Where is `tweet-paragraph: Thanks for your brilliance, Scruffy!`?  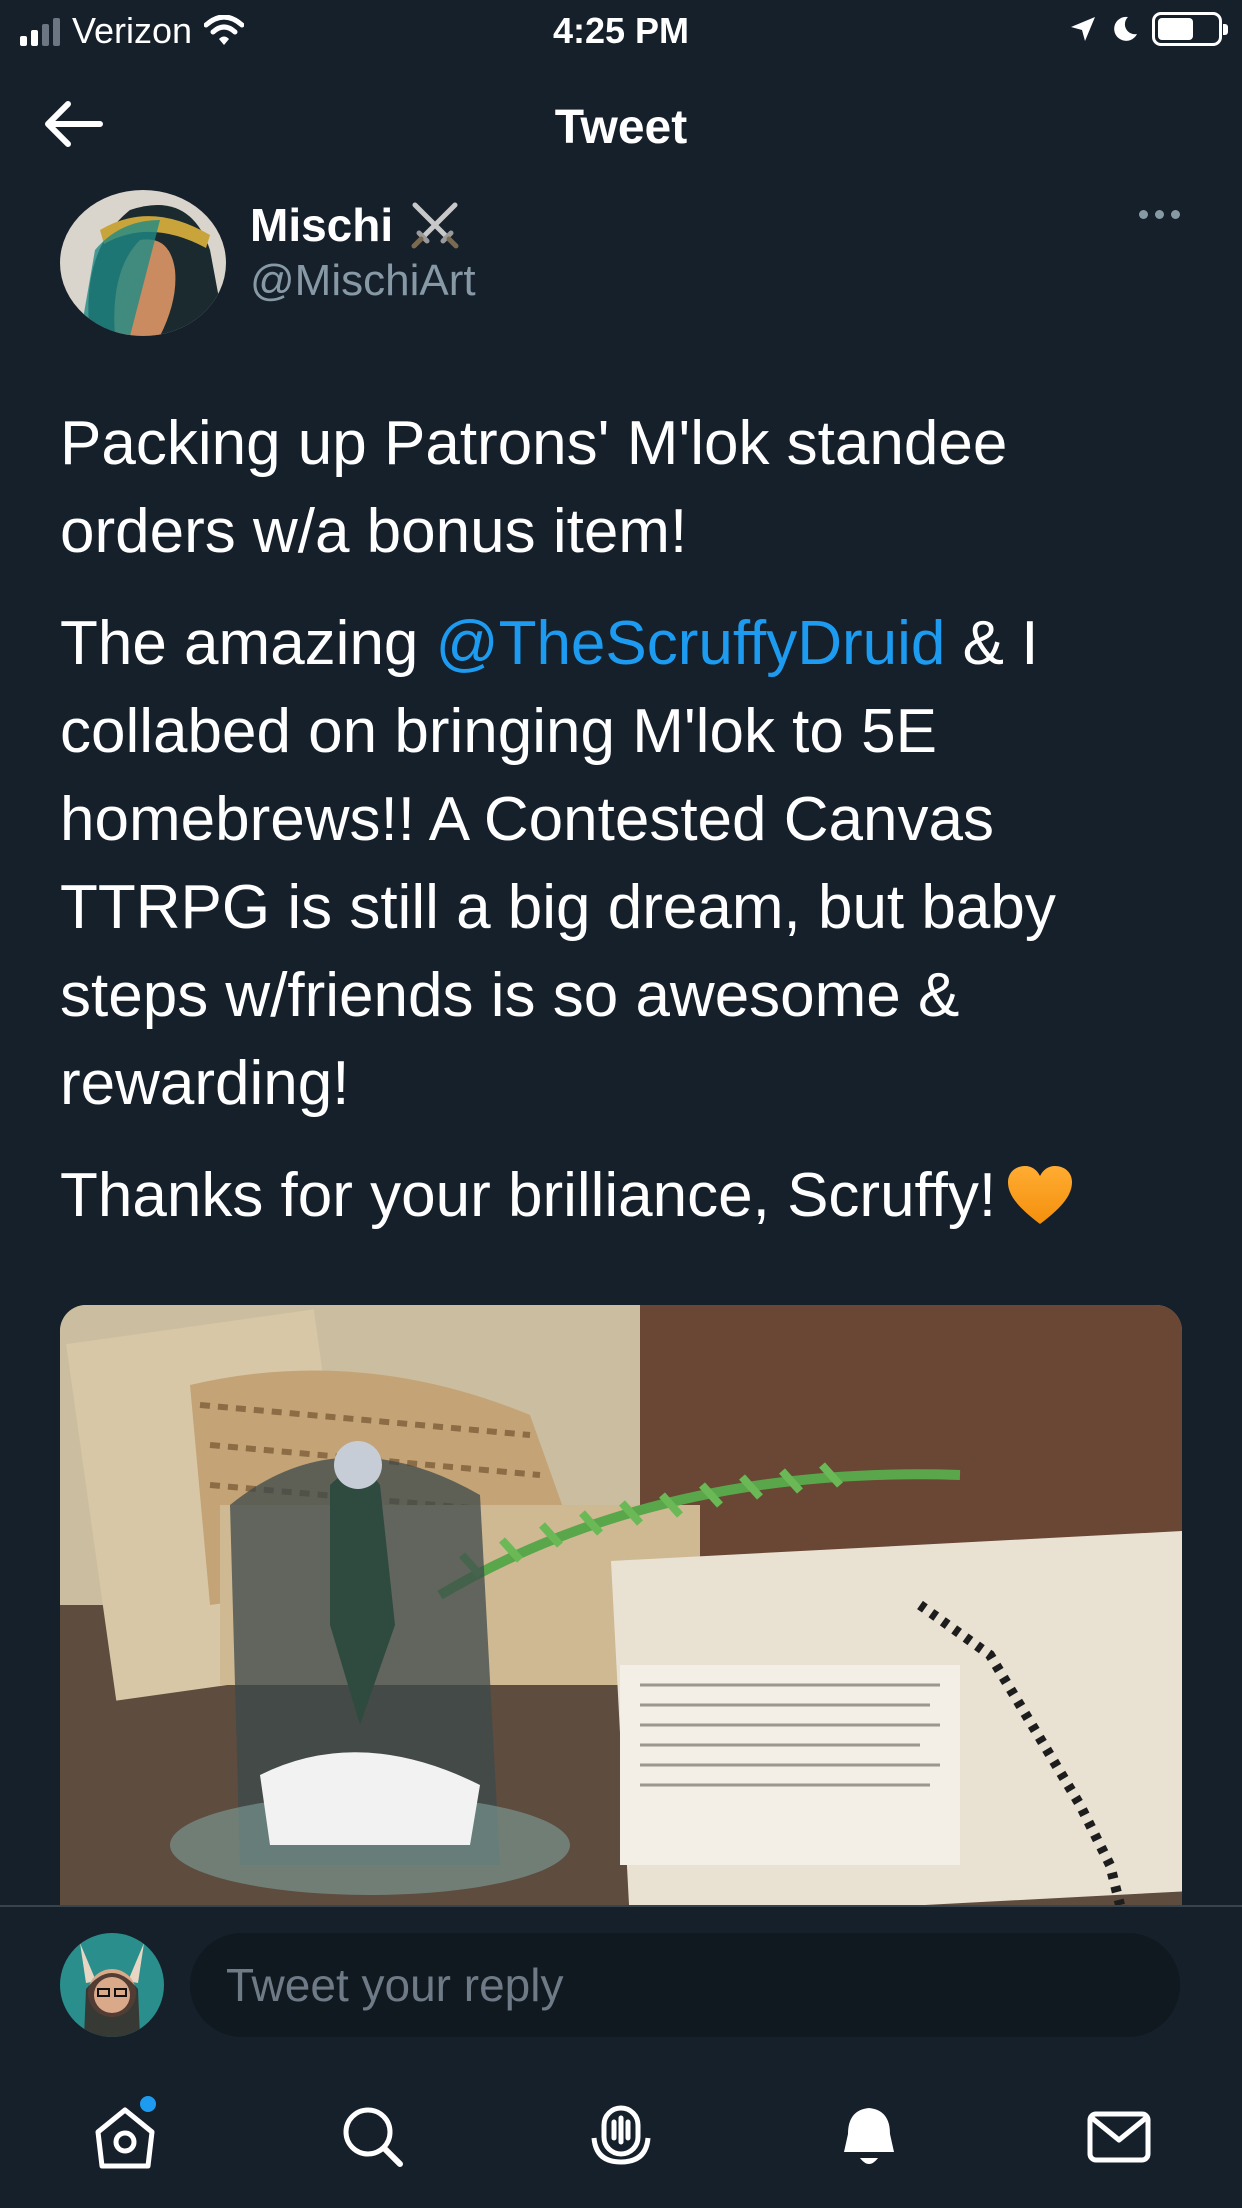 tweet-paragraph: Thanks for your brilliance, Scruffy! is located at coordinates (625, 1196).